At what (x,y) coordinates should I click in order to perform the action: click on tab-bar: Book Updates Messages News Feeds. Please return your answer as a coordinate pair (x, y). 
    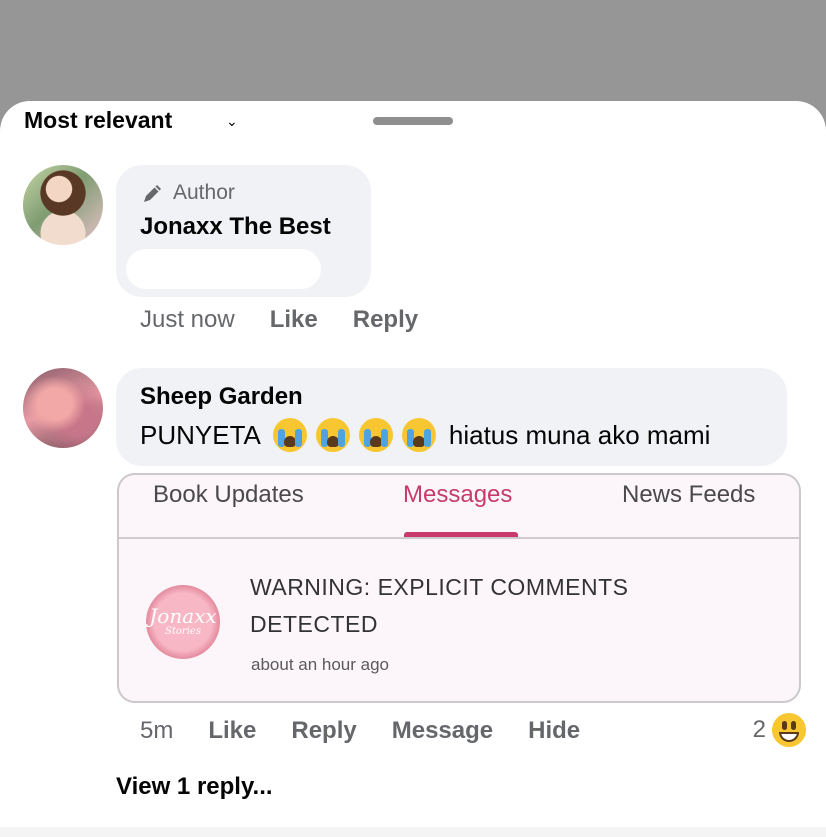
    Looking at the image, I should click on (459, 507).